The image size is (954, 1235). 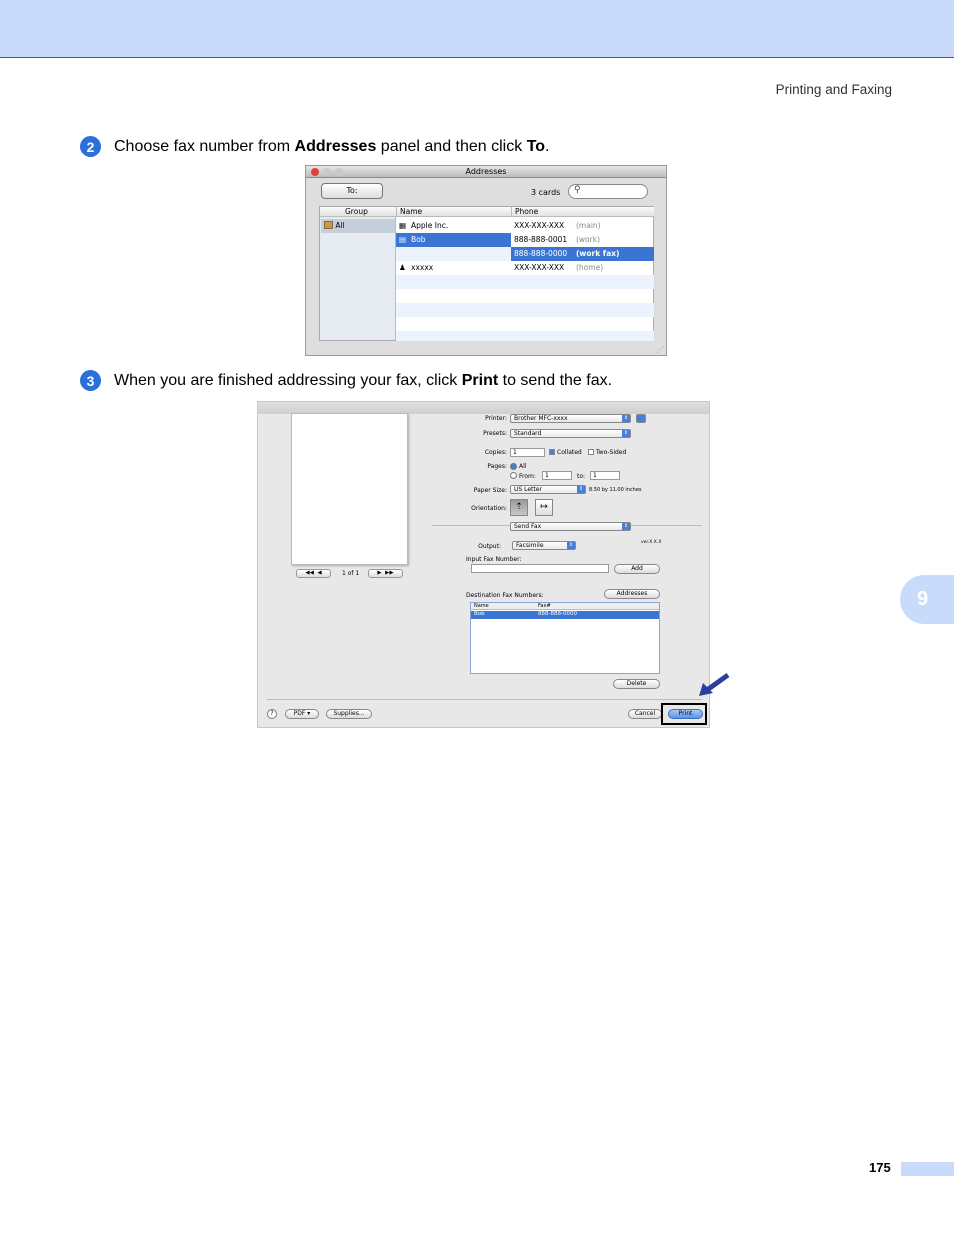 I want to click on print-button-highlight, so click(x=684, y=714).